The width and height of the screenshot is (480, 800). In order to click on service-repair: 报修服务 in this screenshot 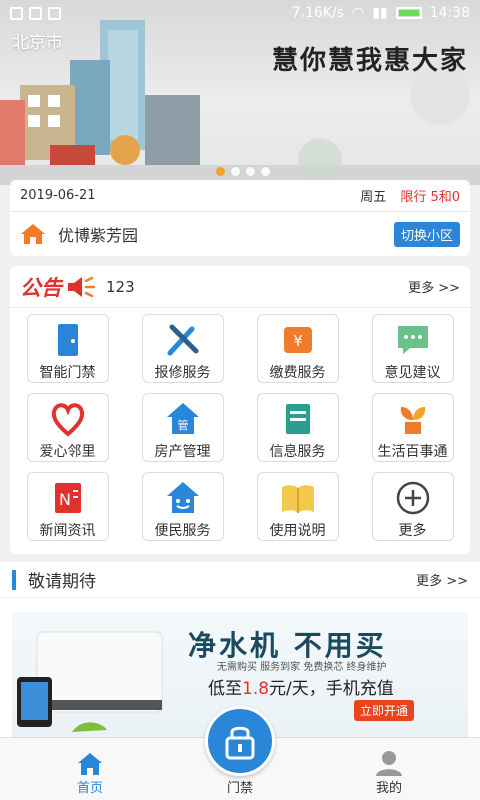, I will do `click(182, 348)`.